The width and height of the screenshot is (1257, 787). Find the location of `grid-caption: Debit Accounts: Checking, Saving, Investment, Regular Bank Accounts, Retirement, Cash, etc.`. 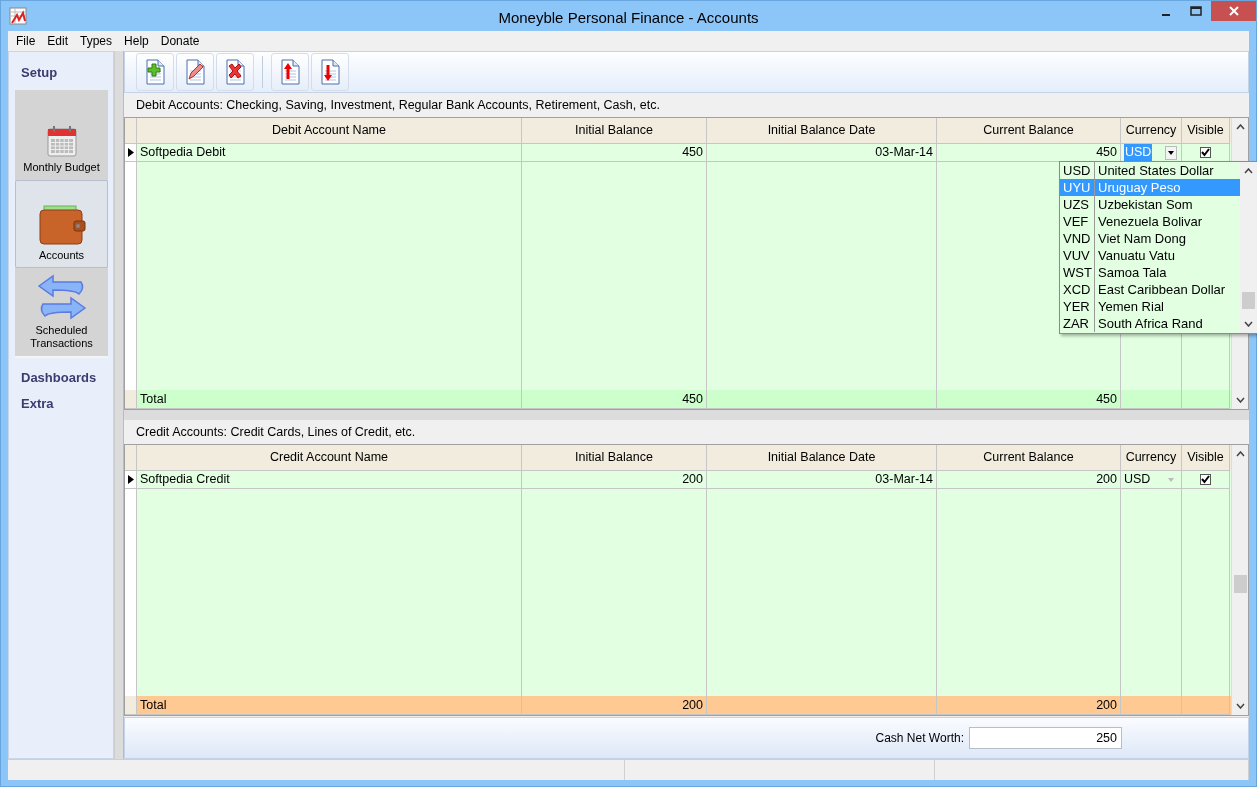

grid-caption: Debit Accounts: Checking, Saving, Investment, Regular Bank Accounts, Retirement, Cash, etc. is located at coordinates (398, 105).